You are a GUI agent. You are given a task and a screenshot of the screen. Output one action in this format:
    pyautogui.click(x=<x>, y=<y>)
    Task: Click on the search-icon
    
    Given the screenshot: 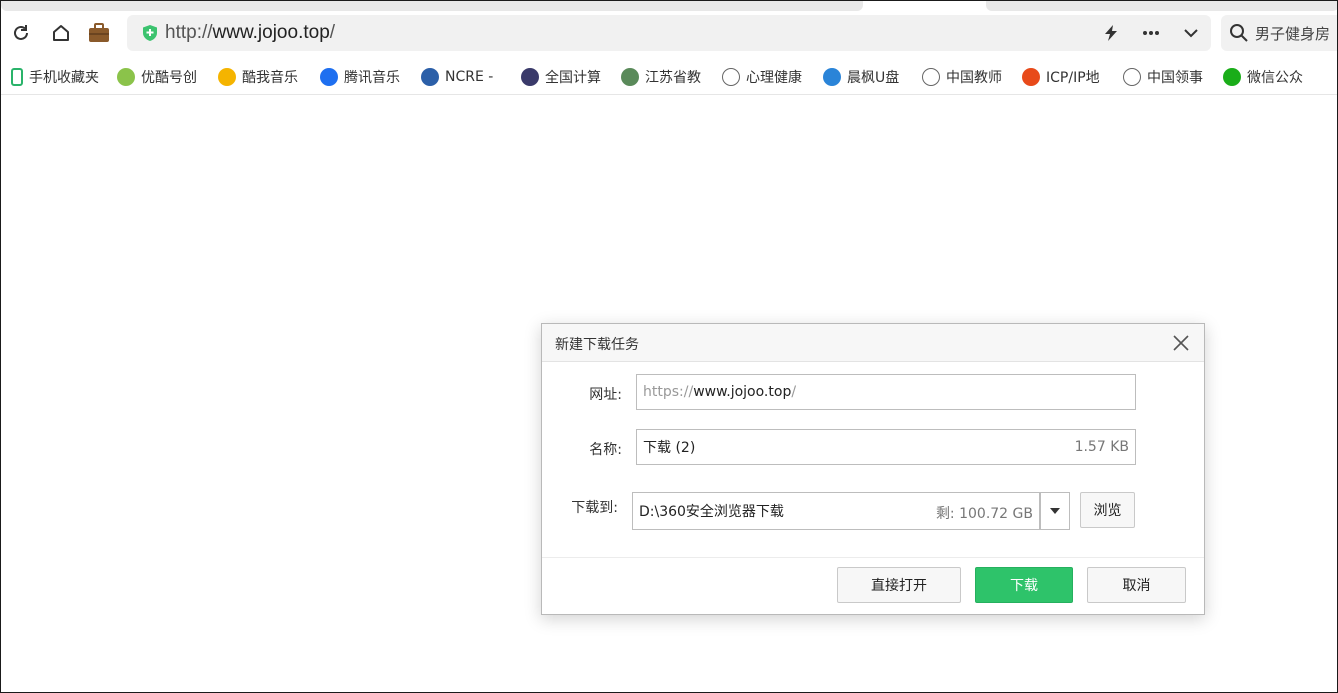 What is the action you would take?
    pyautogui.click(x=1239, y=33)
    